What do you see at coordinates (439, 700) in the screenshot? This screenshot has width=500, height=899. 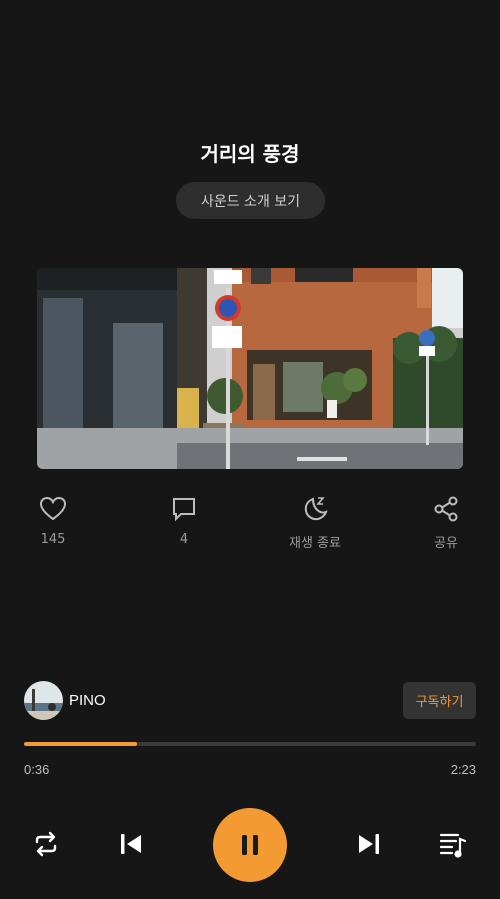 I see `subscribe-button: 구독하기` at bounding box center [439, 700].